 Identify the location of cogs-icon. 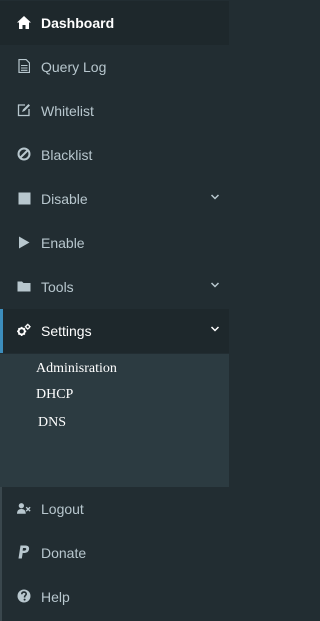
(24, 330).